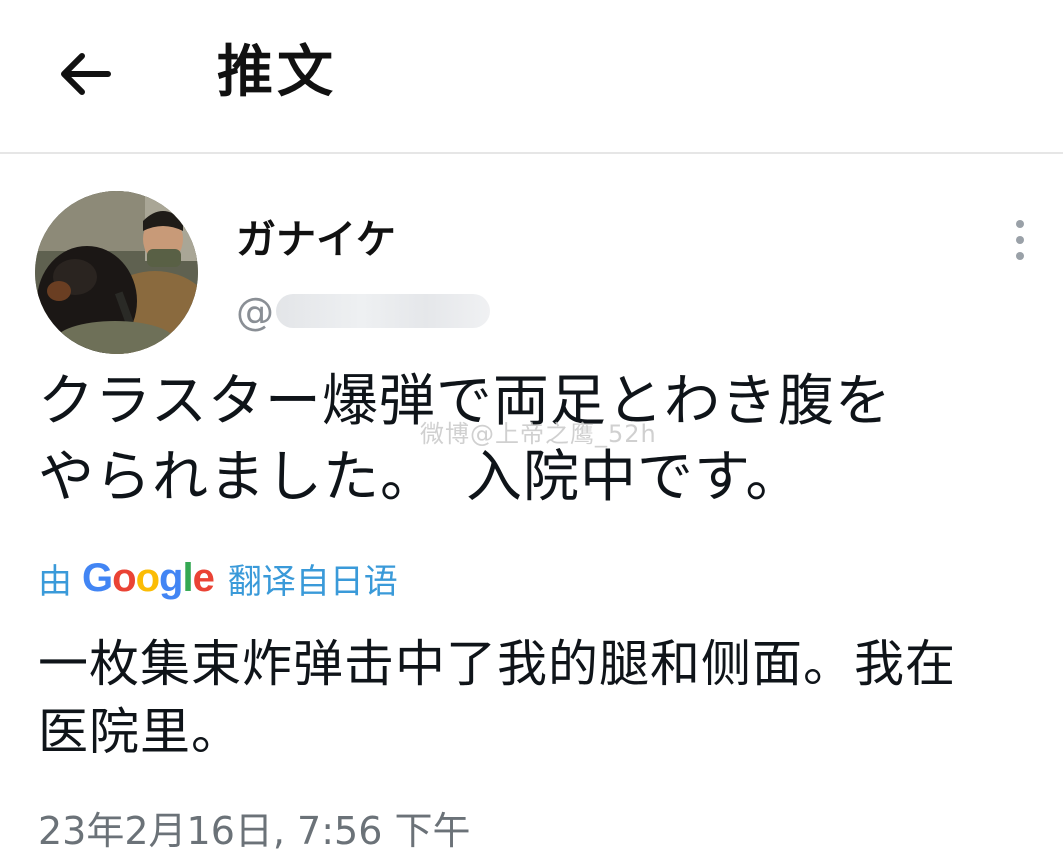 The image size is (1063, 853). Describe the element at coordinates (383, 311) in the screenshot. I see `handle-redaction` at that location.